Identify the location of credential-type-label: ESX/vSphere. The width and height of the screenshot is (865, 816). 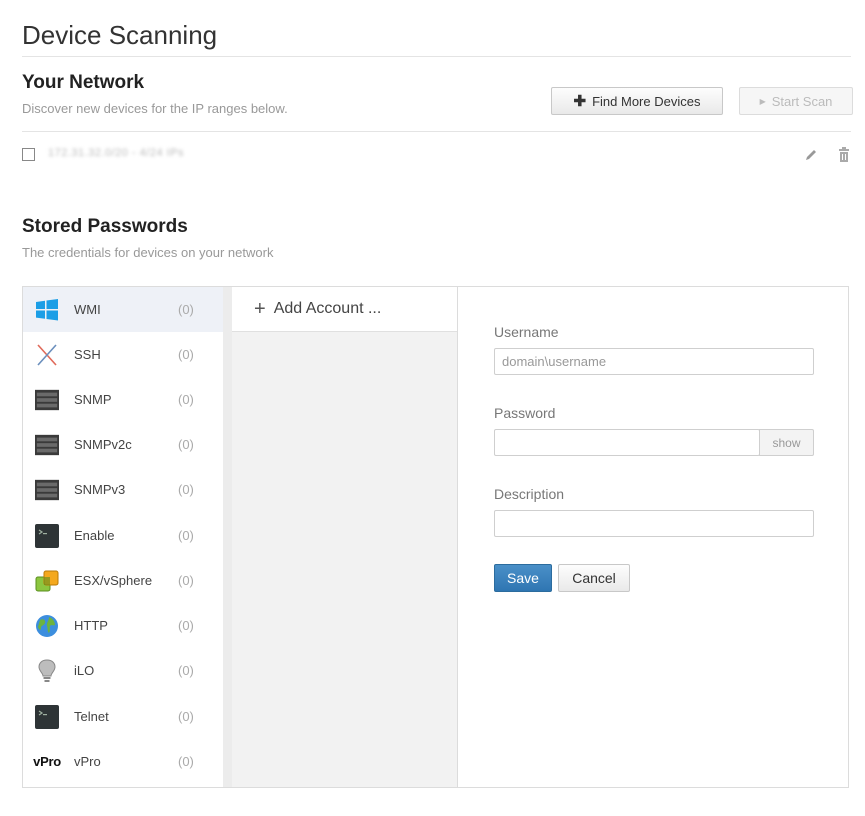
(113, 580).